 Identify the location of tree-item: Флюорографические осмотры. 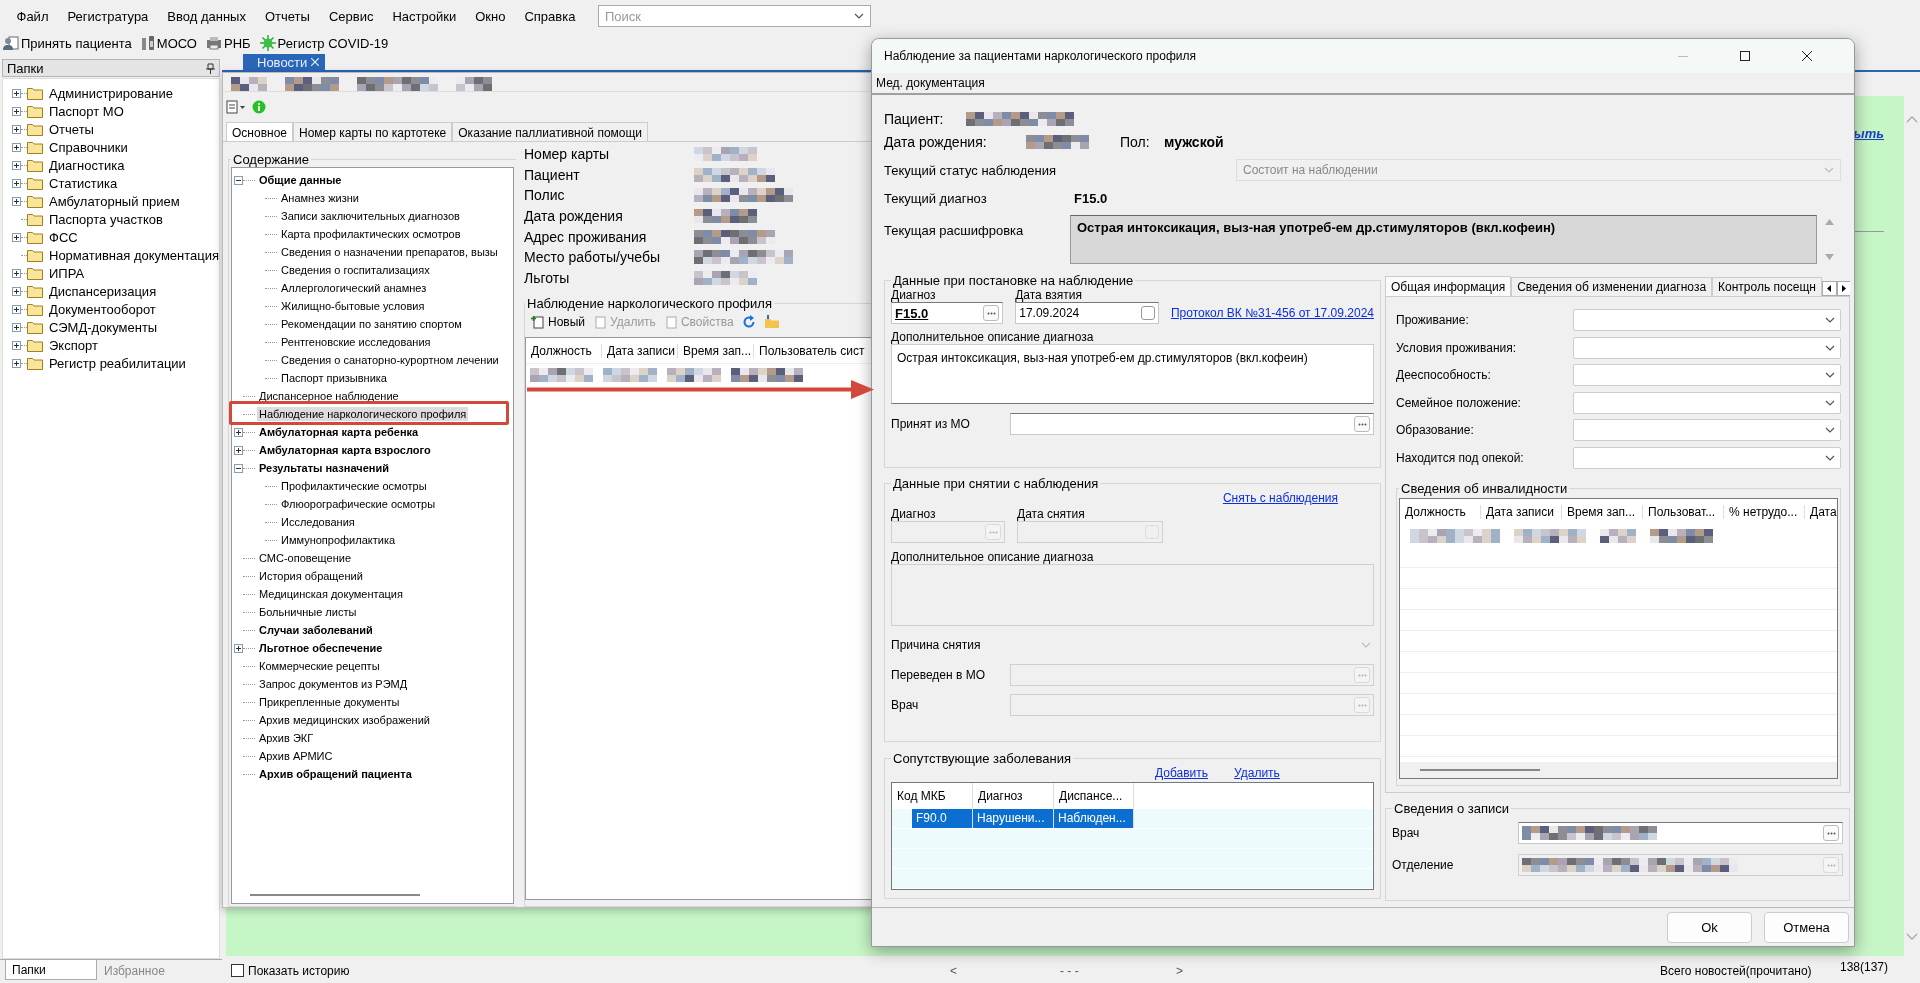
(358, 504).